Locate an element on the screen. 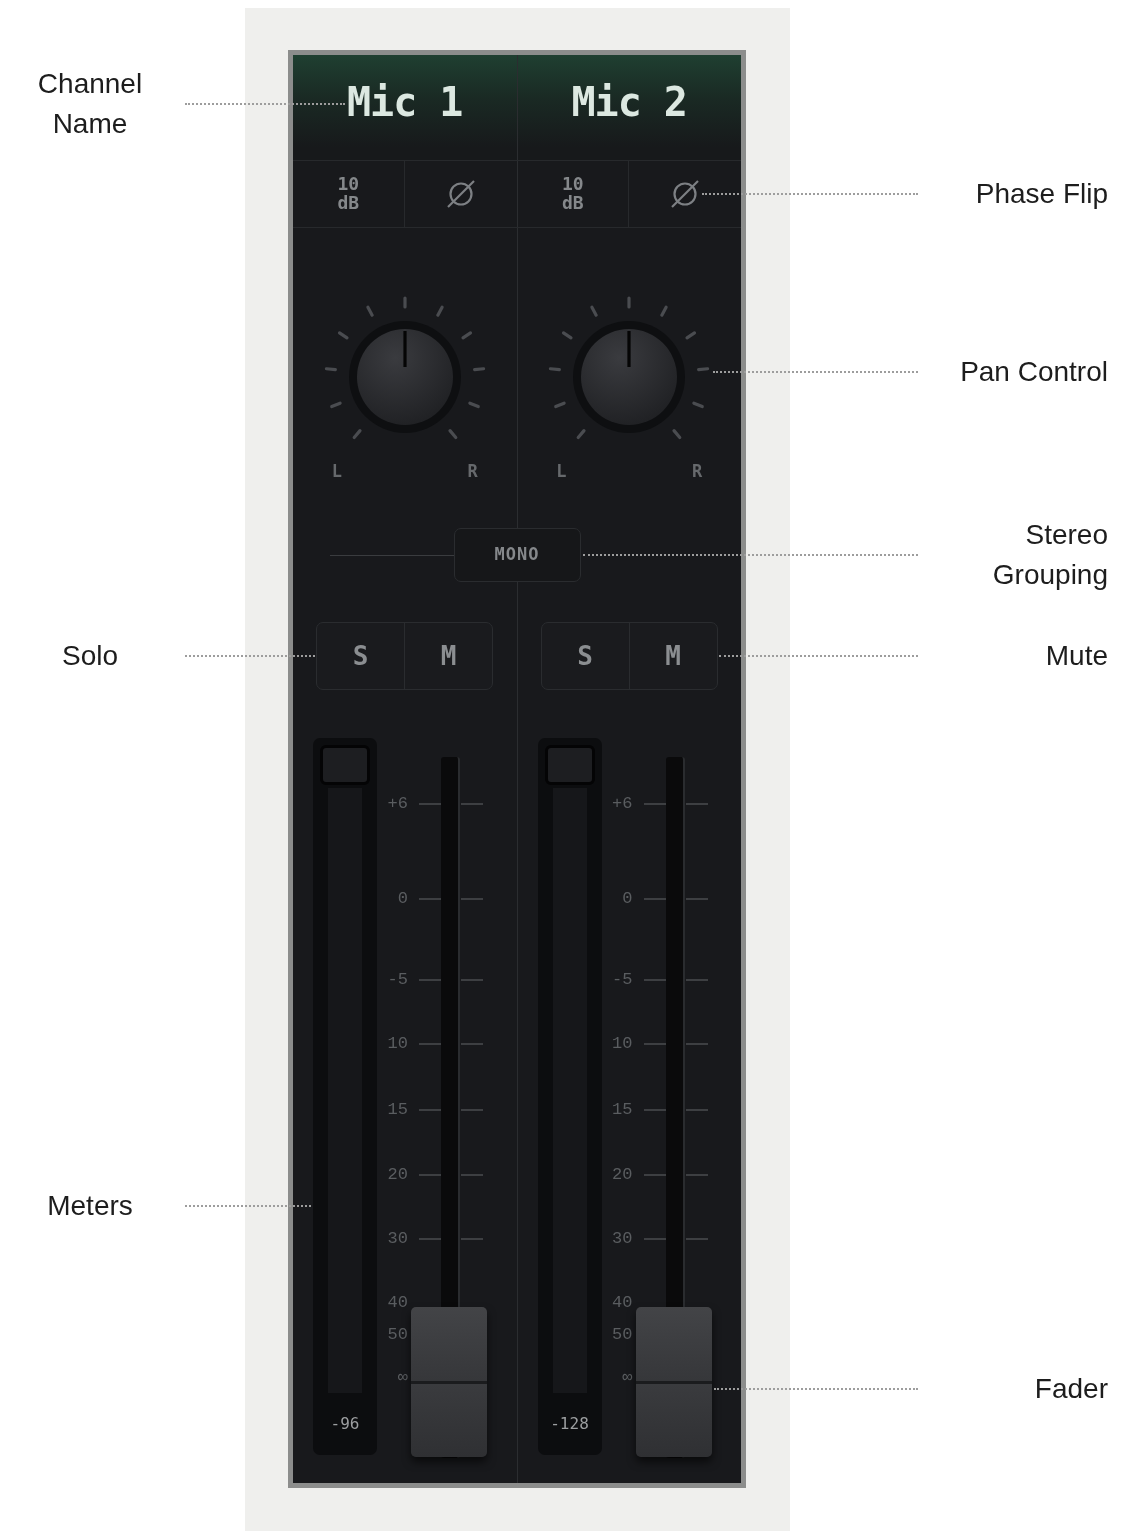  callout-label: Channel Name is located at coordinates (90, 103).